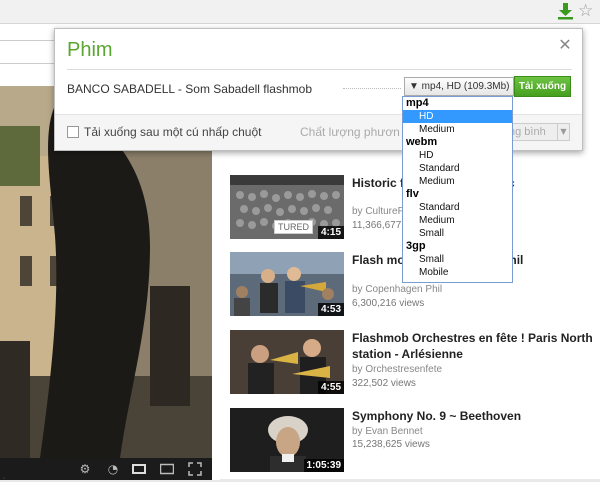  I want to click on dropdown-group-label: webm, so click(422, 142).